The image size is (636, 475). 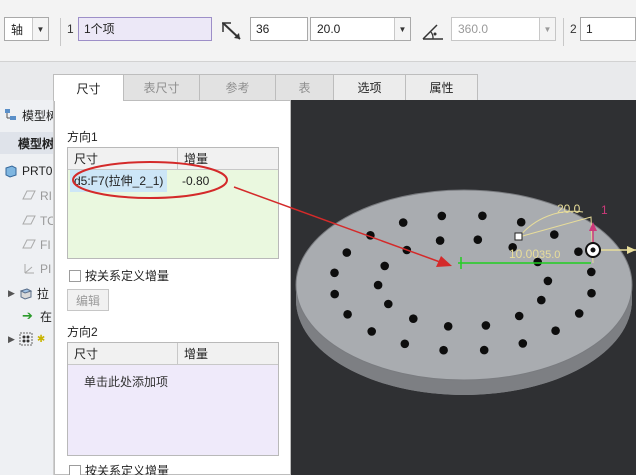 I want to click on direction1-collector: 1个项, so click(x=145, y=29).